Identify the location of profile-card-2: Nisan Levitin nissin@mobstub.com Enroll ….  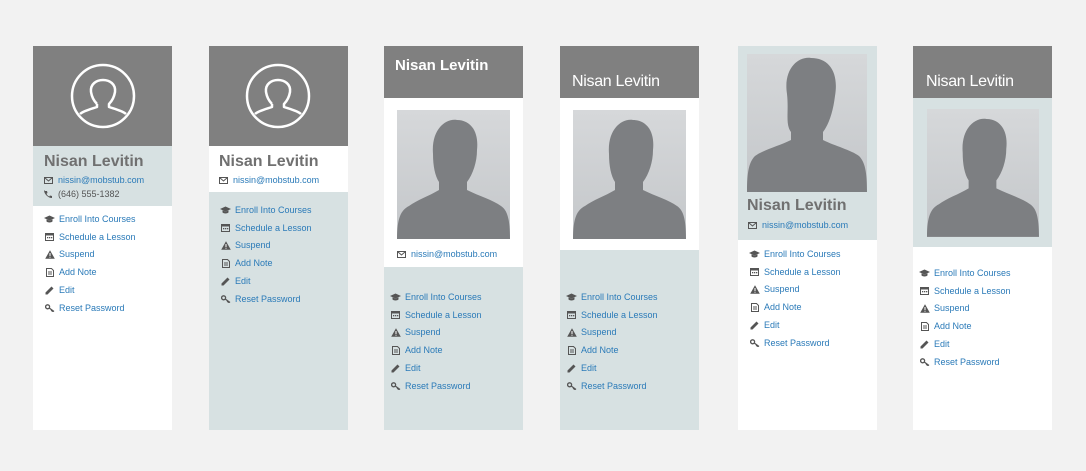
(278, 238).